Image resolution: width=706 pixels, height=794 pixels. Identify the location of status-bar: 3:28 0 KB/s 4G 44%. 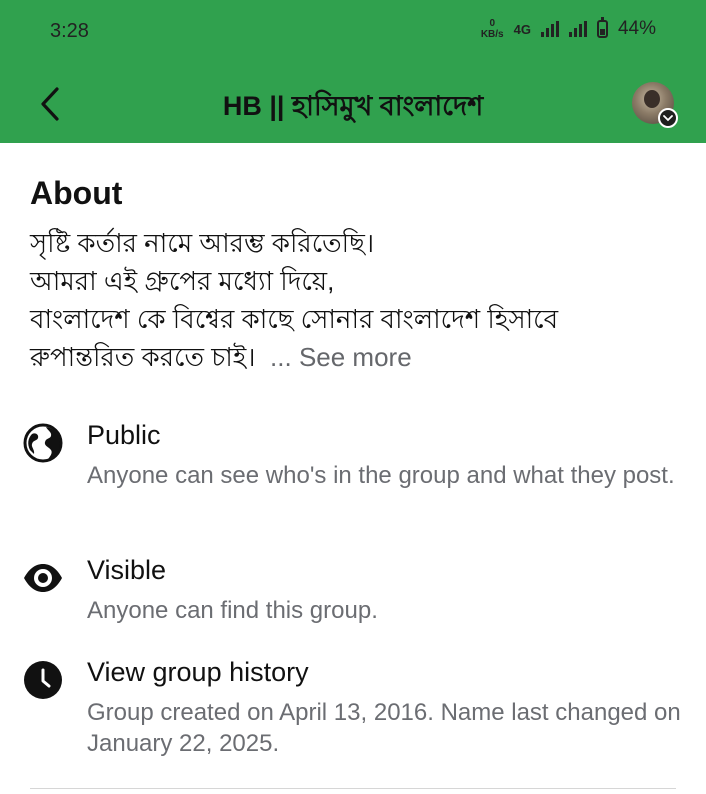
(353, 33).